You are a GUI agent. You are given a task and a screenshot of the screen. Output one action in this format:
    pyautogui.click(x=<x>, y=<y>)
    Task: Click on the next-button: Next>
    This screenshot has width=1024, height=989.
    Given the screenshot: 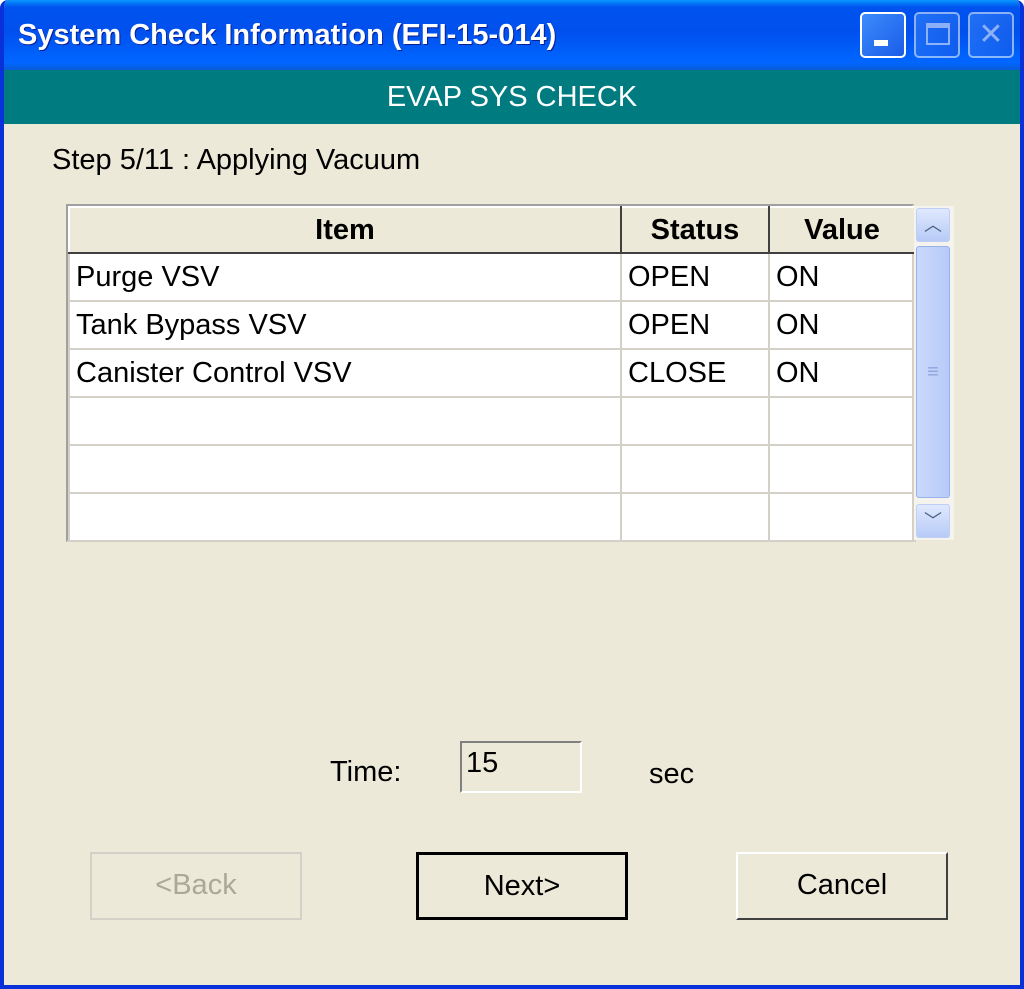 What is the action you would take?
    pyautogui.click(x=522, y=886)
    